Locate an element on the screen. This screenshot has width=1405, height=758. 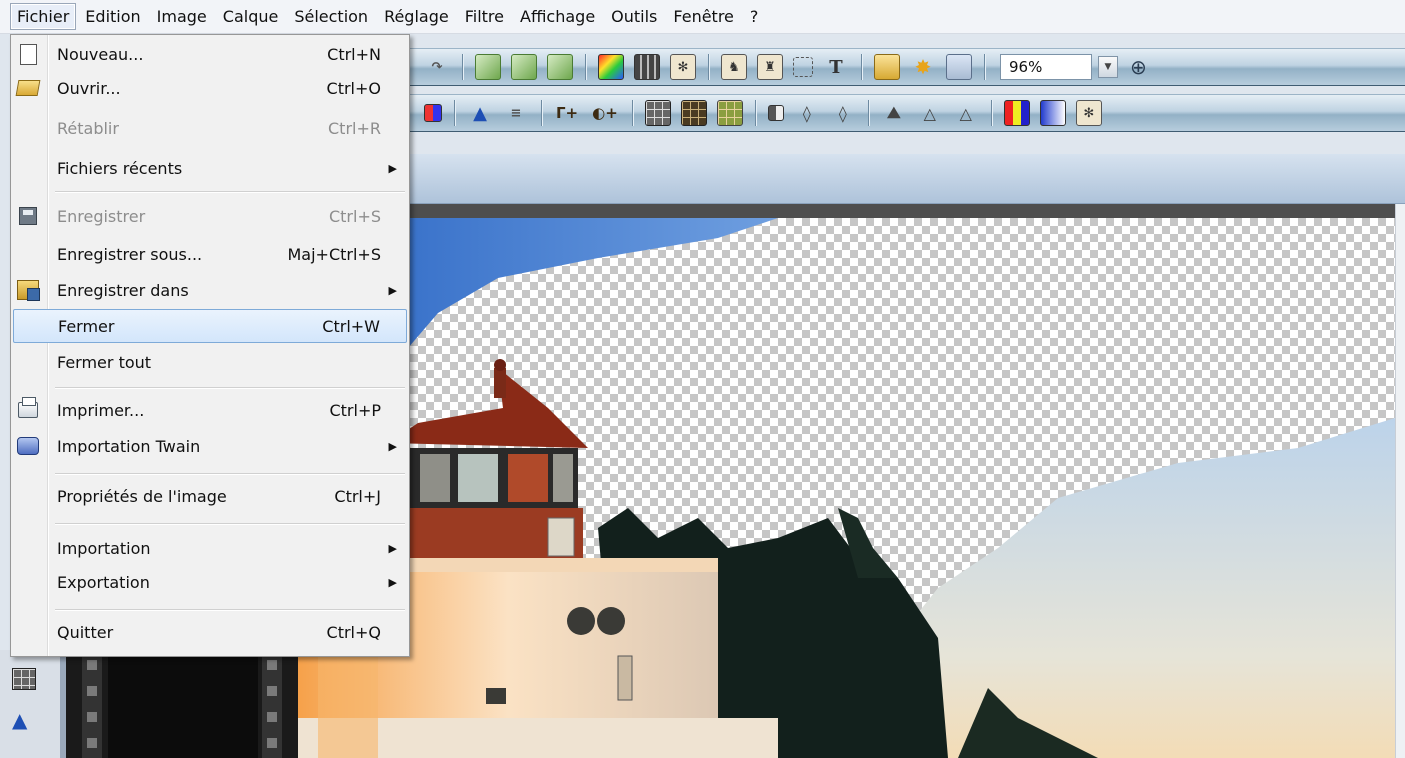
menu-item-proprietes-image: Propriétés de l'image Ctrl+J is located at coordinates (210, 496).